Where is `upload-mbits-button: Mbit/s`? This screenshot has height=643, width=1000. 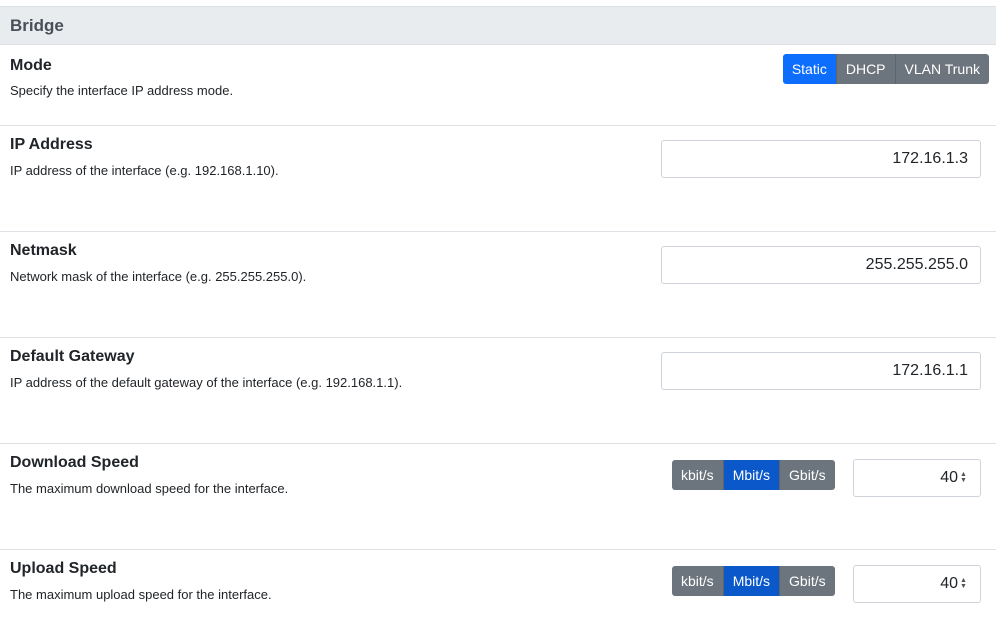 upload-mbits-button: Mbit/s is located at coordinates (752, 581).